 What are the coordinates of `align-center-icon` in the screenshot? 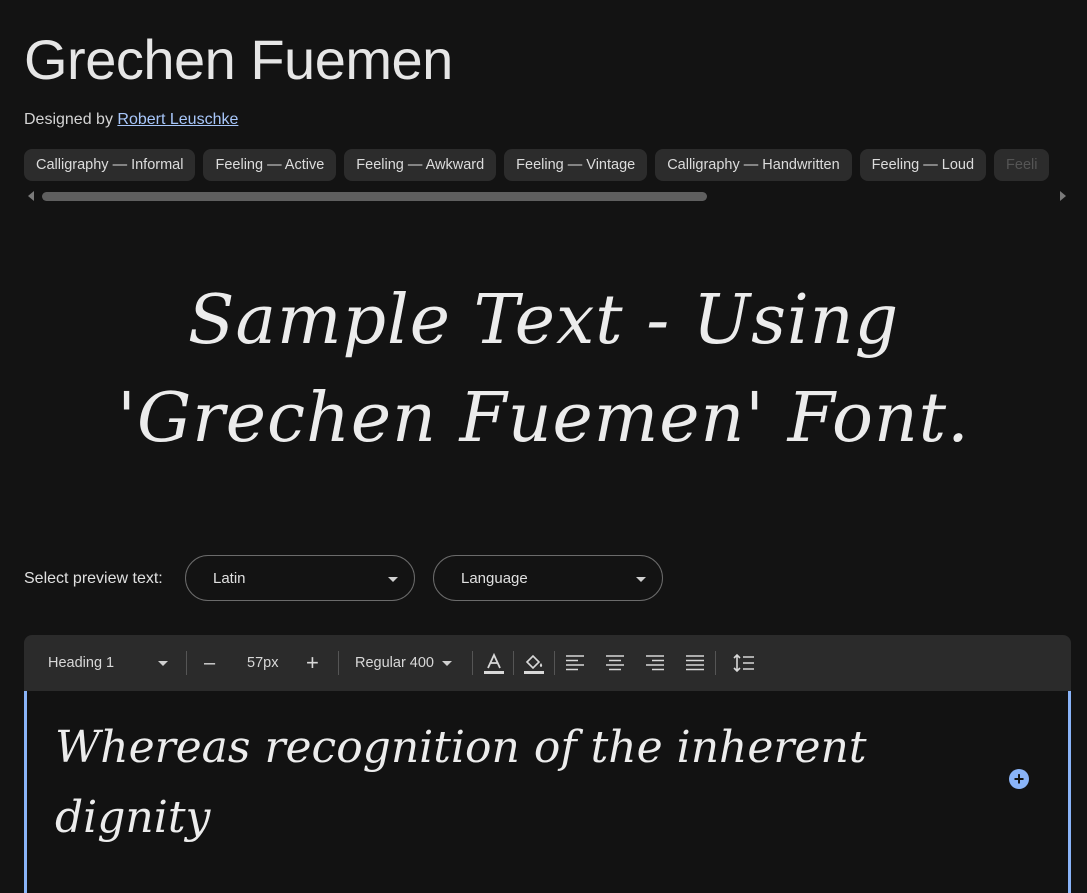 It's located at (615, 663).